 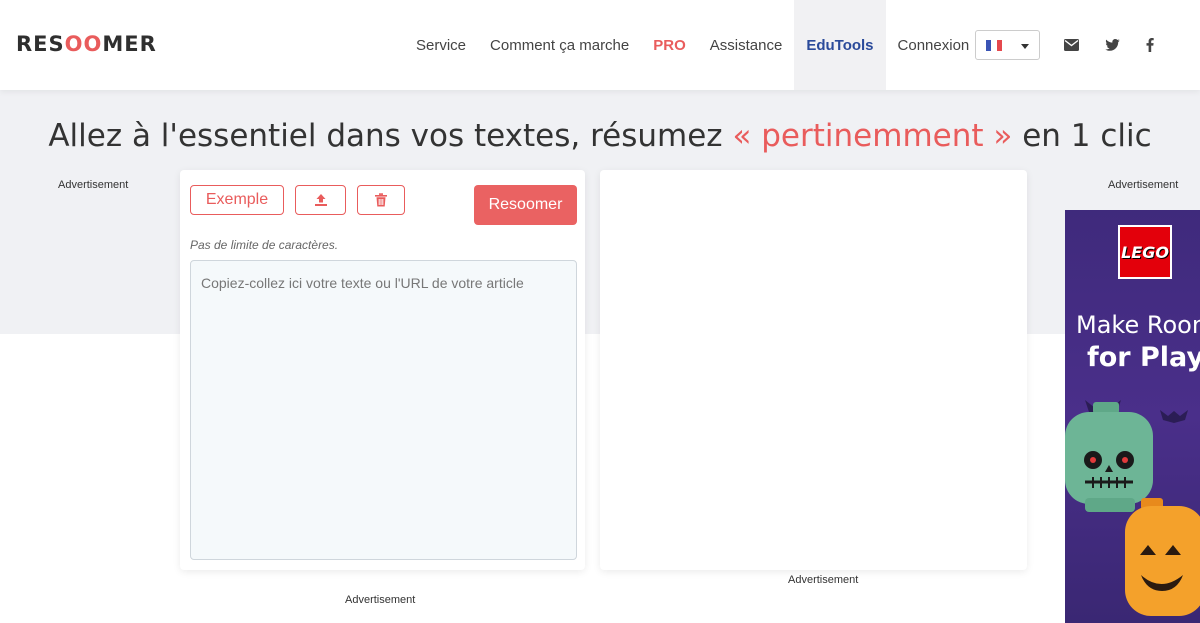 I want to click on ad-label-below-output: Advertisement, so click(x=823, y=580).